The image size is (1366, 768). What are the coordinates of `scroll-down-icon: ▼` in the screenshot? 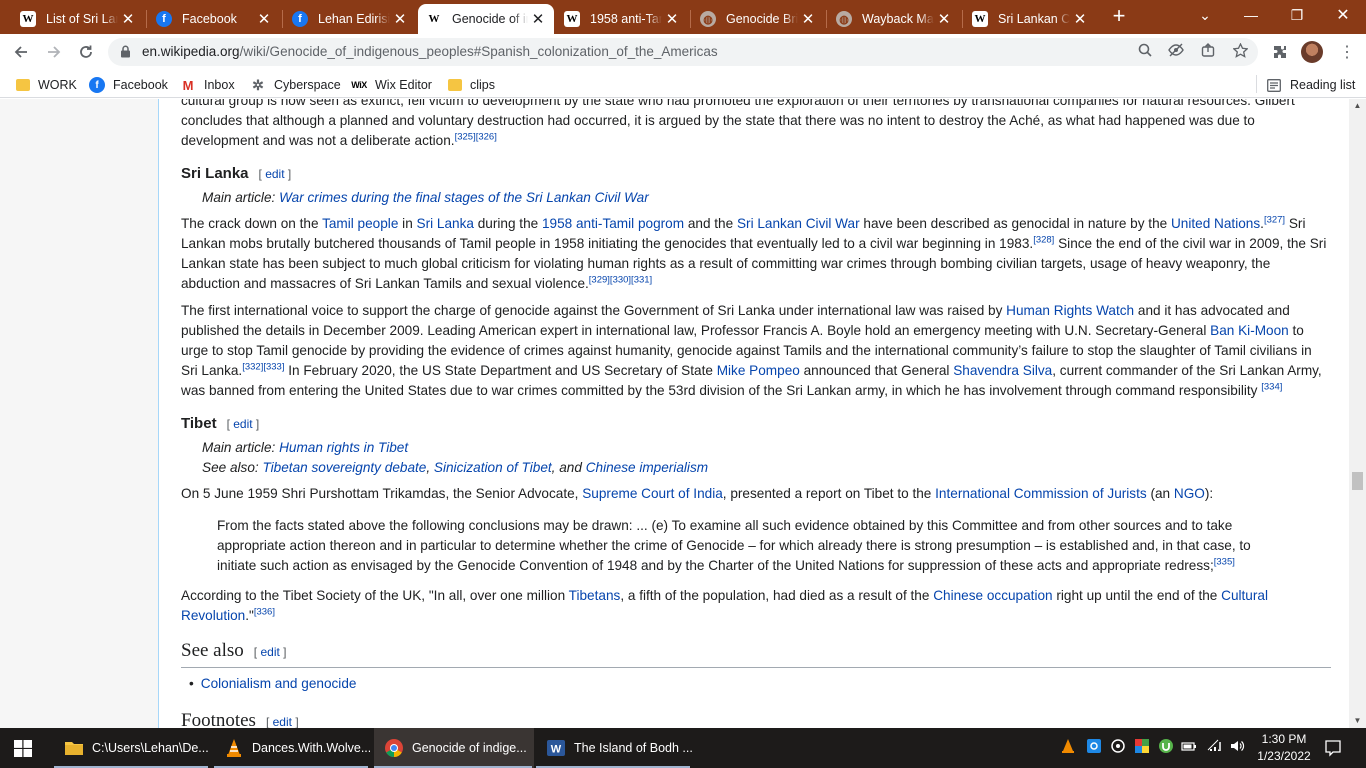 It's located at (1357, 721).